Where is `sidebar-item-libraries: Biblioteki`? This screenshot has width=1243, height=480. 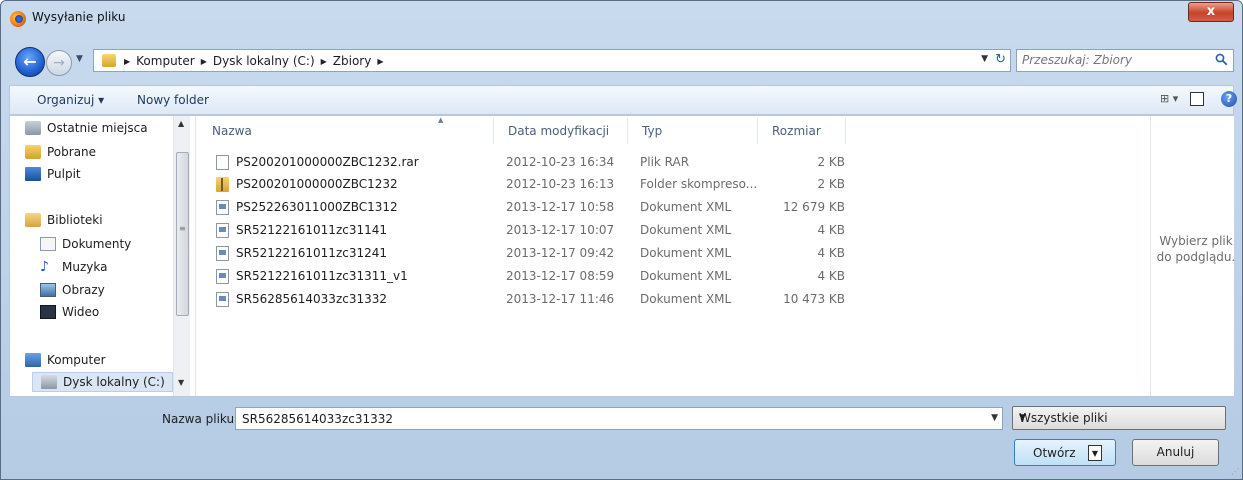 sidebar-item-libraries: Biblioteki is located at coordinates (64, 220).